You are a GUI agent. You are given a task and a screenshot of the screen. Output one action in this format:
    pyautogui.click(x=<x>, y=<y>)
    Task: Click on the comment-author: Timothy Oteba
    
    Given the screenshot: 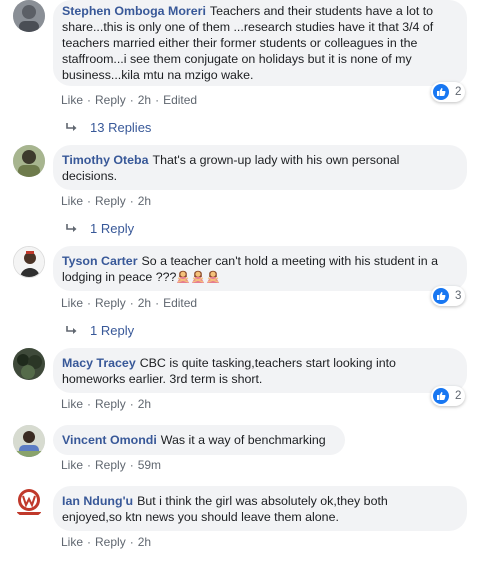 What is the action you would take?
    pyautogui.click(x=105, y=160)
    